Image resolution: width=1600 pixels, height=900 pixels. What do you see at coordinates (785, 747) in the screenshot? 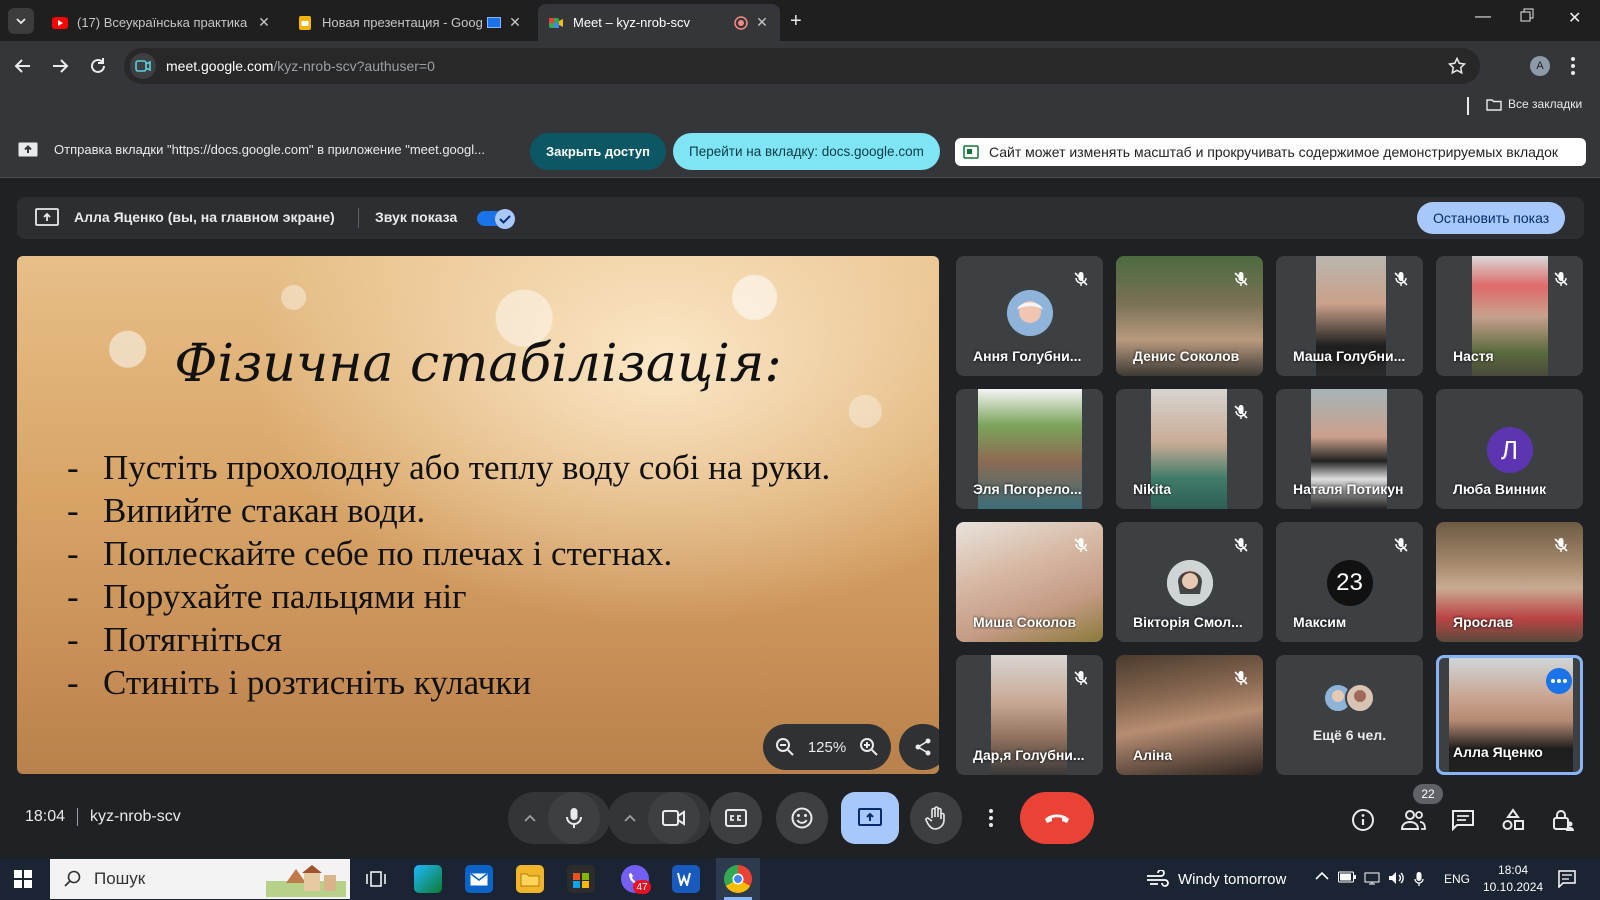
I see `zoom-out-icon` at bounding box center [785, 747].